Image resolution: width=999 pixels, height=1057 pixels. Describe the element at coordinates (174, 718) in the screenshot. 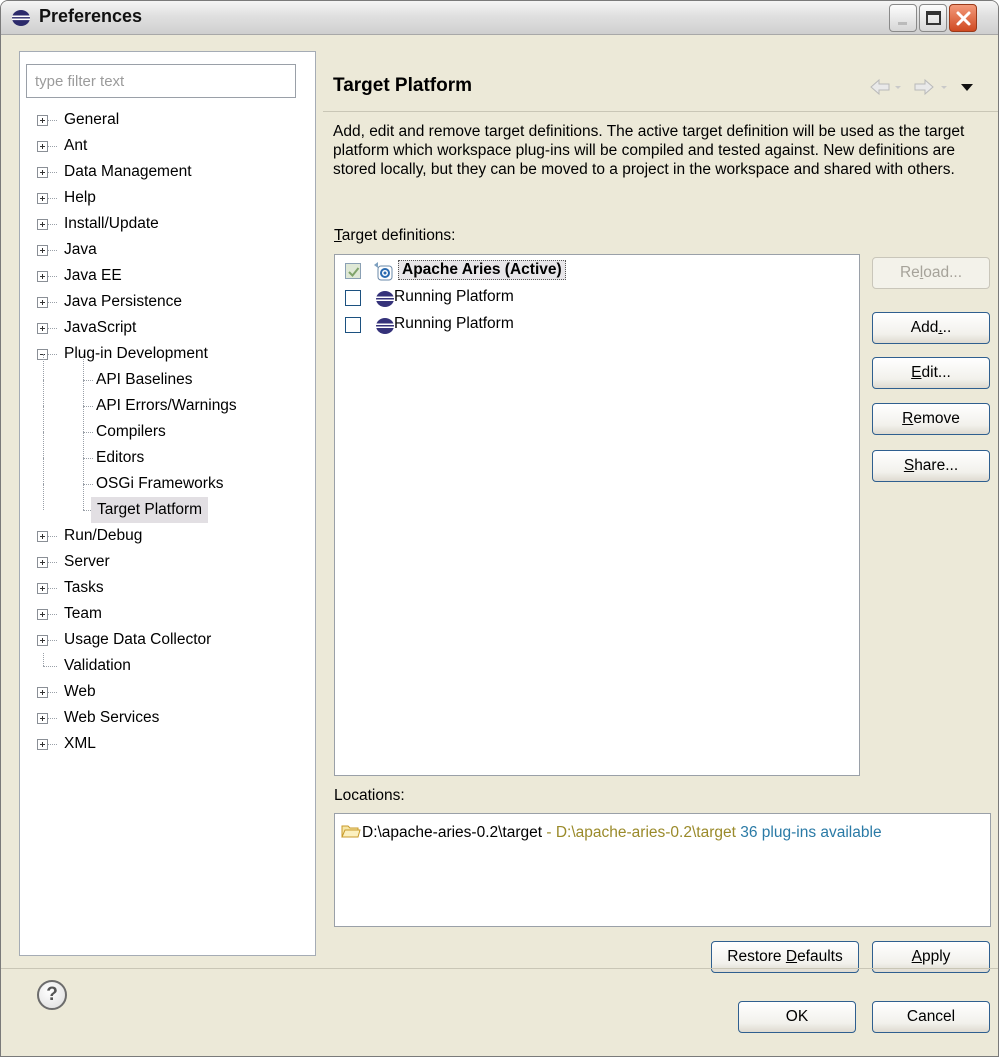

I see `tree-item-web-services: Web Services` at that location.